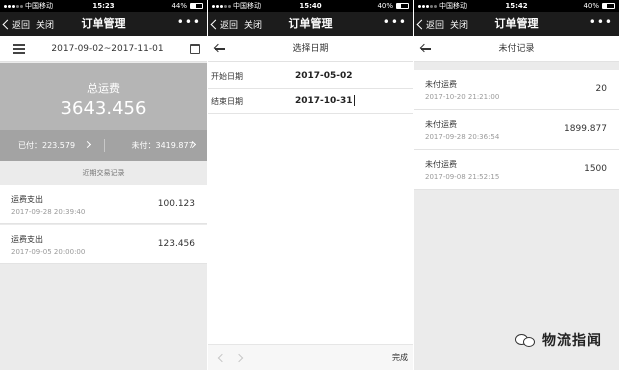 The width and height of the screenshot is (619, 370). I want to click on end-date-field: 2017-10-31, so click(324, 101).